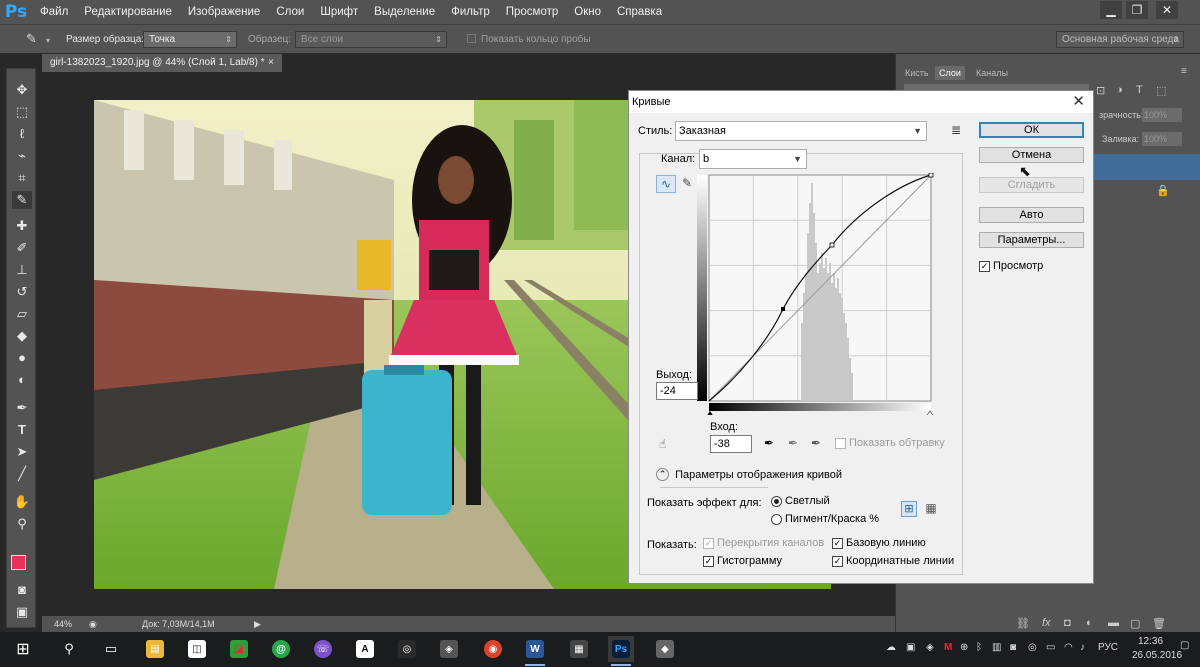 This screenshot has height=667, width=1200. Describe the element at coordinates (708, 561) in the screenshot. I see `histogram-checkbox: ✓` at that location.